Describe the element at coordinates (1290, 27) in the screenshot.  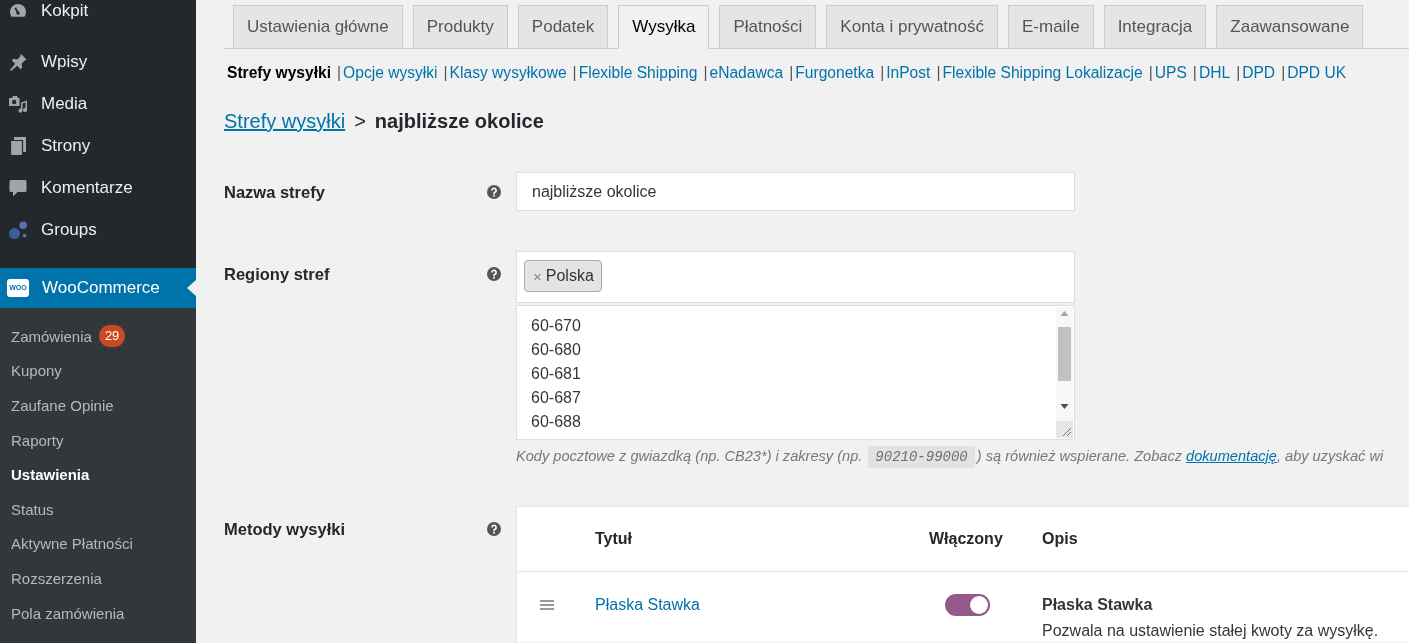
I see `settings-tab: Zaawansowane` at that location.